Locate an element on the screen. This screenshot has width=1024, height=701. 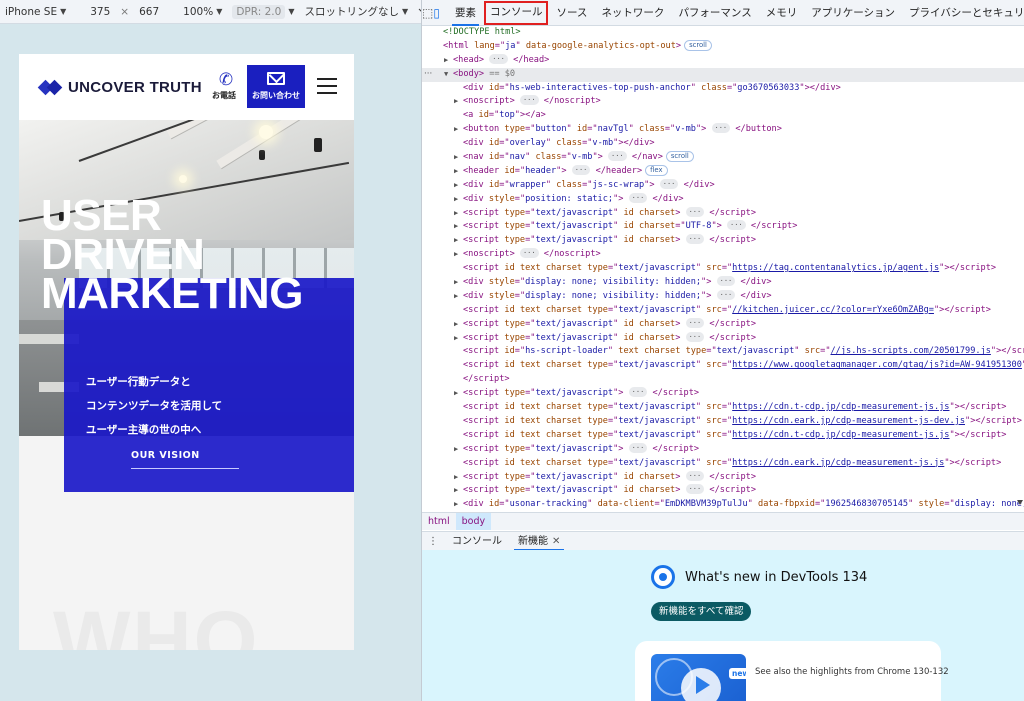
drawer-tab-whats-new: 新機能 ✕ is located at coordinates (539, 541).